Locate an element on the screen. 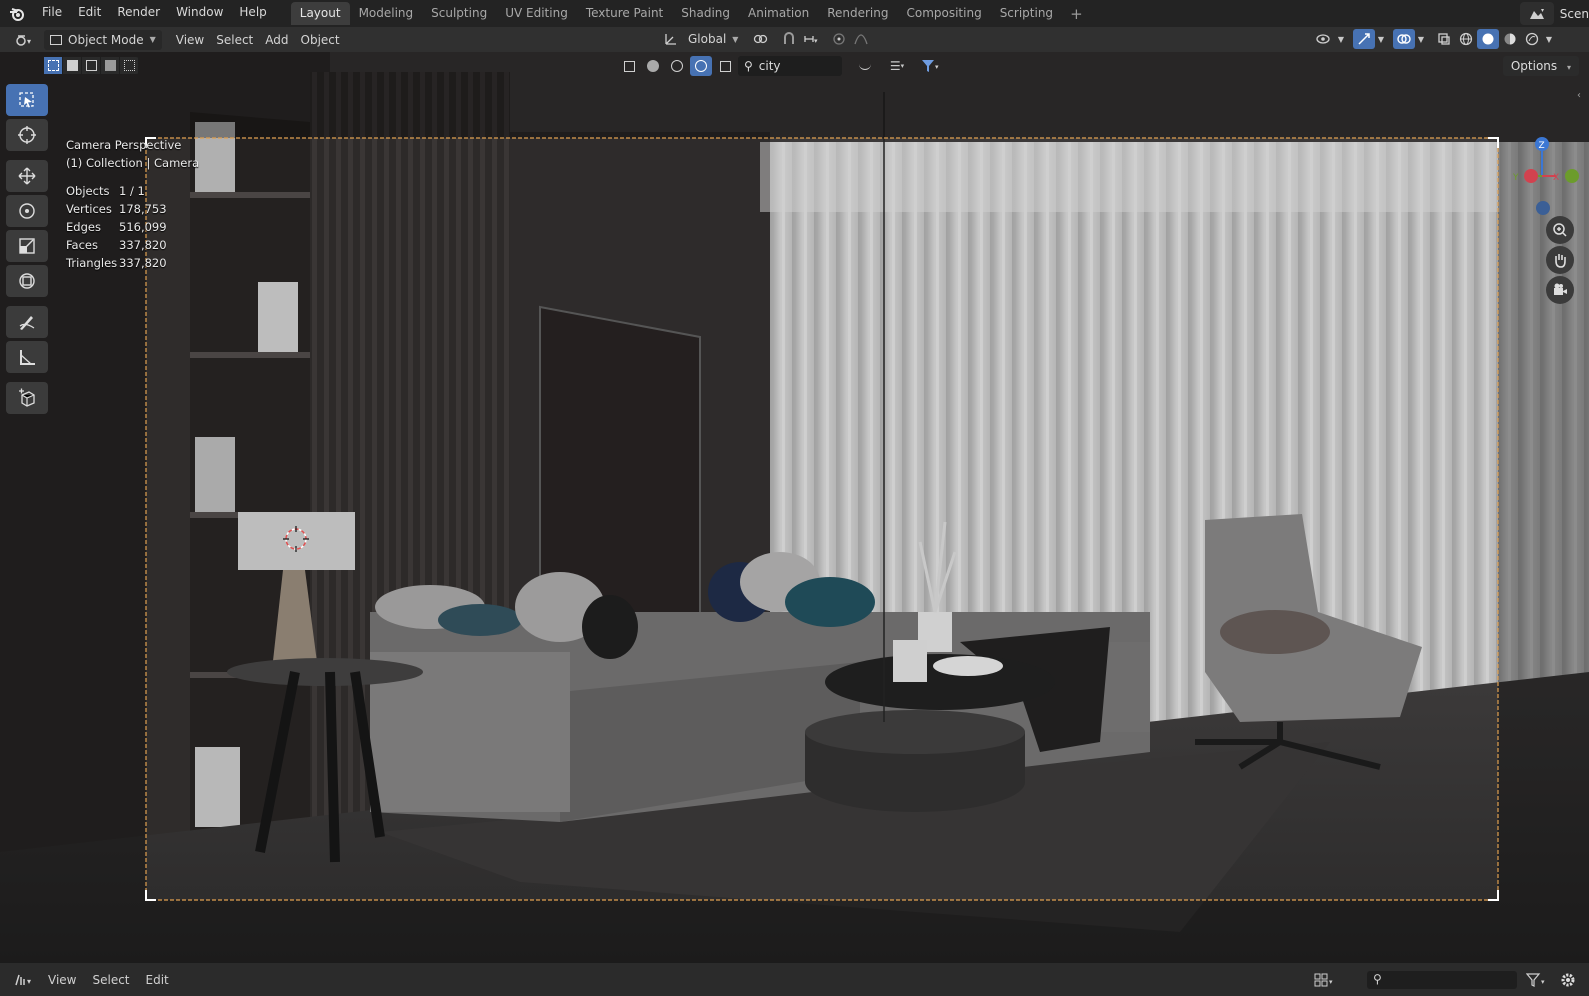 This screenshot has height=996, width=1589. asset-filter-icon is located at coordinates (725, 66).